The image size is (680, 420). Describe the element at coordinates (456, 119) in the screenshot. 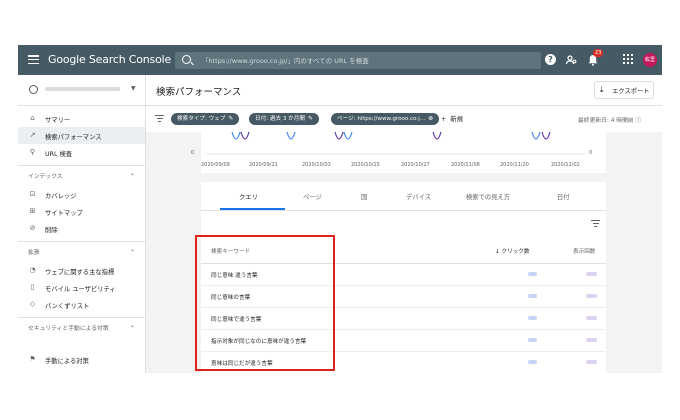

I see `new-filter-label: 新規` at that location.